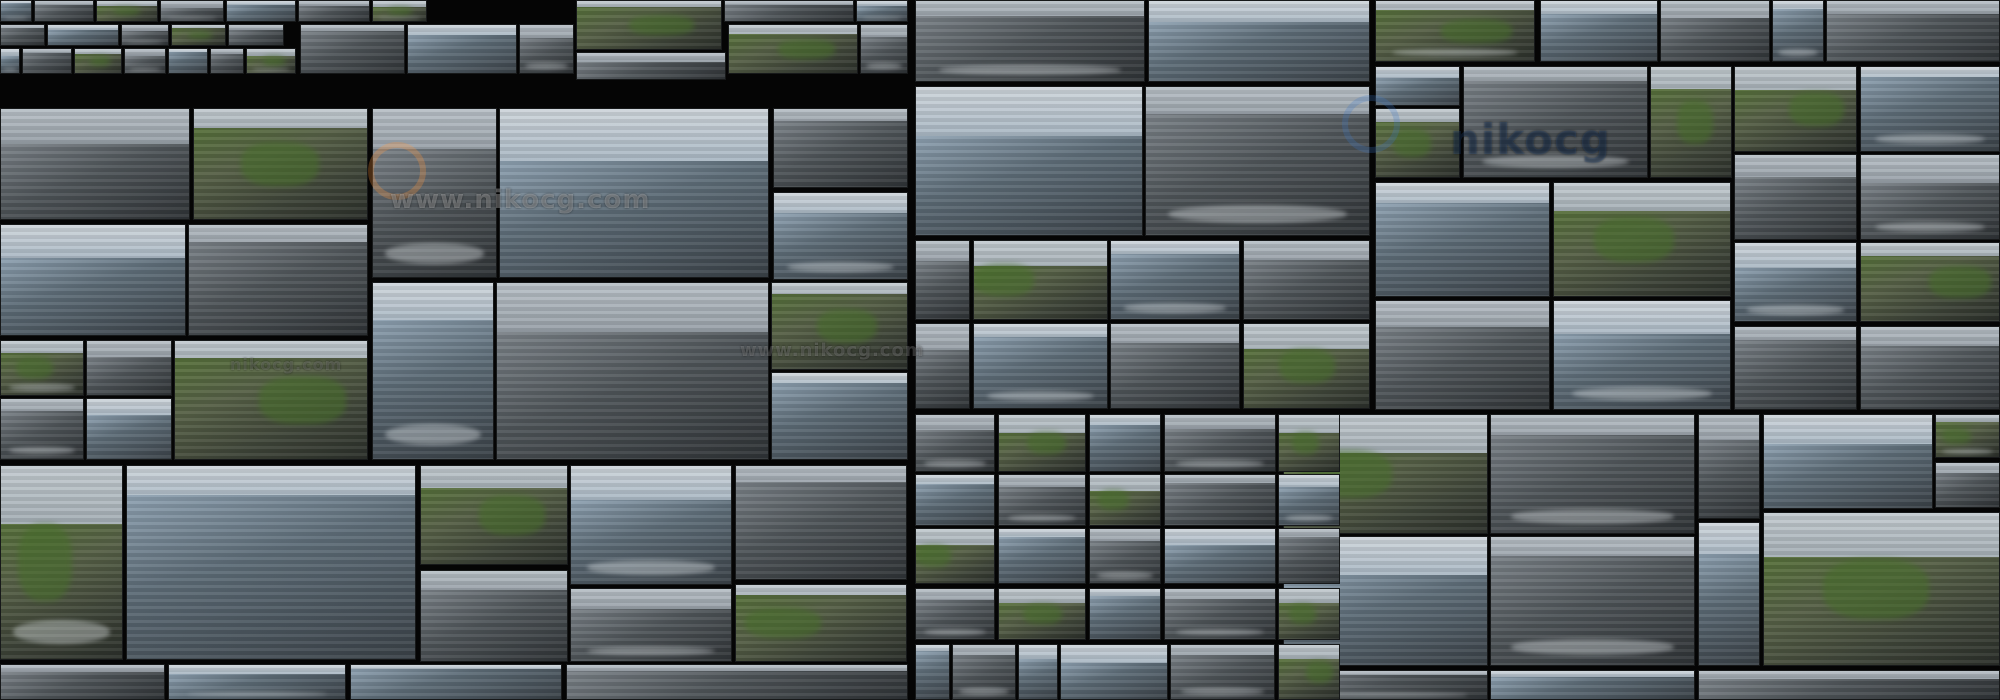 This screenshot has width=2000, height=700. I want to click on watermark-text: www.nikocg.com, so click(520, 200).